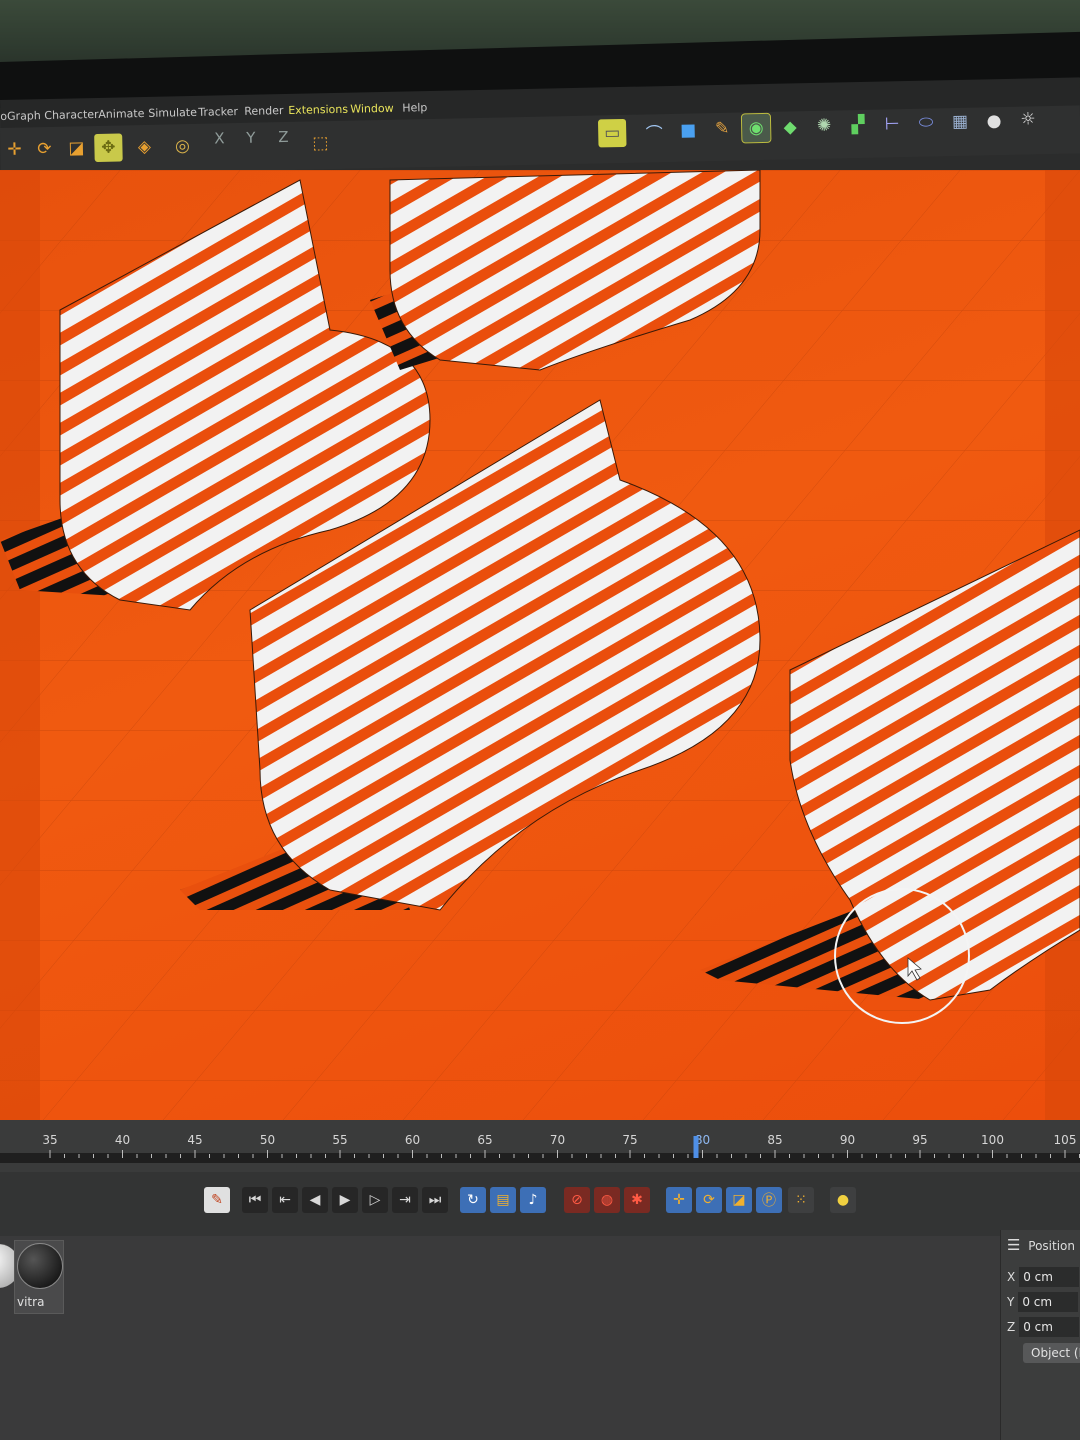  I want to click on menu-window: Window, so click(372, 109).